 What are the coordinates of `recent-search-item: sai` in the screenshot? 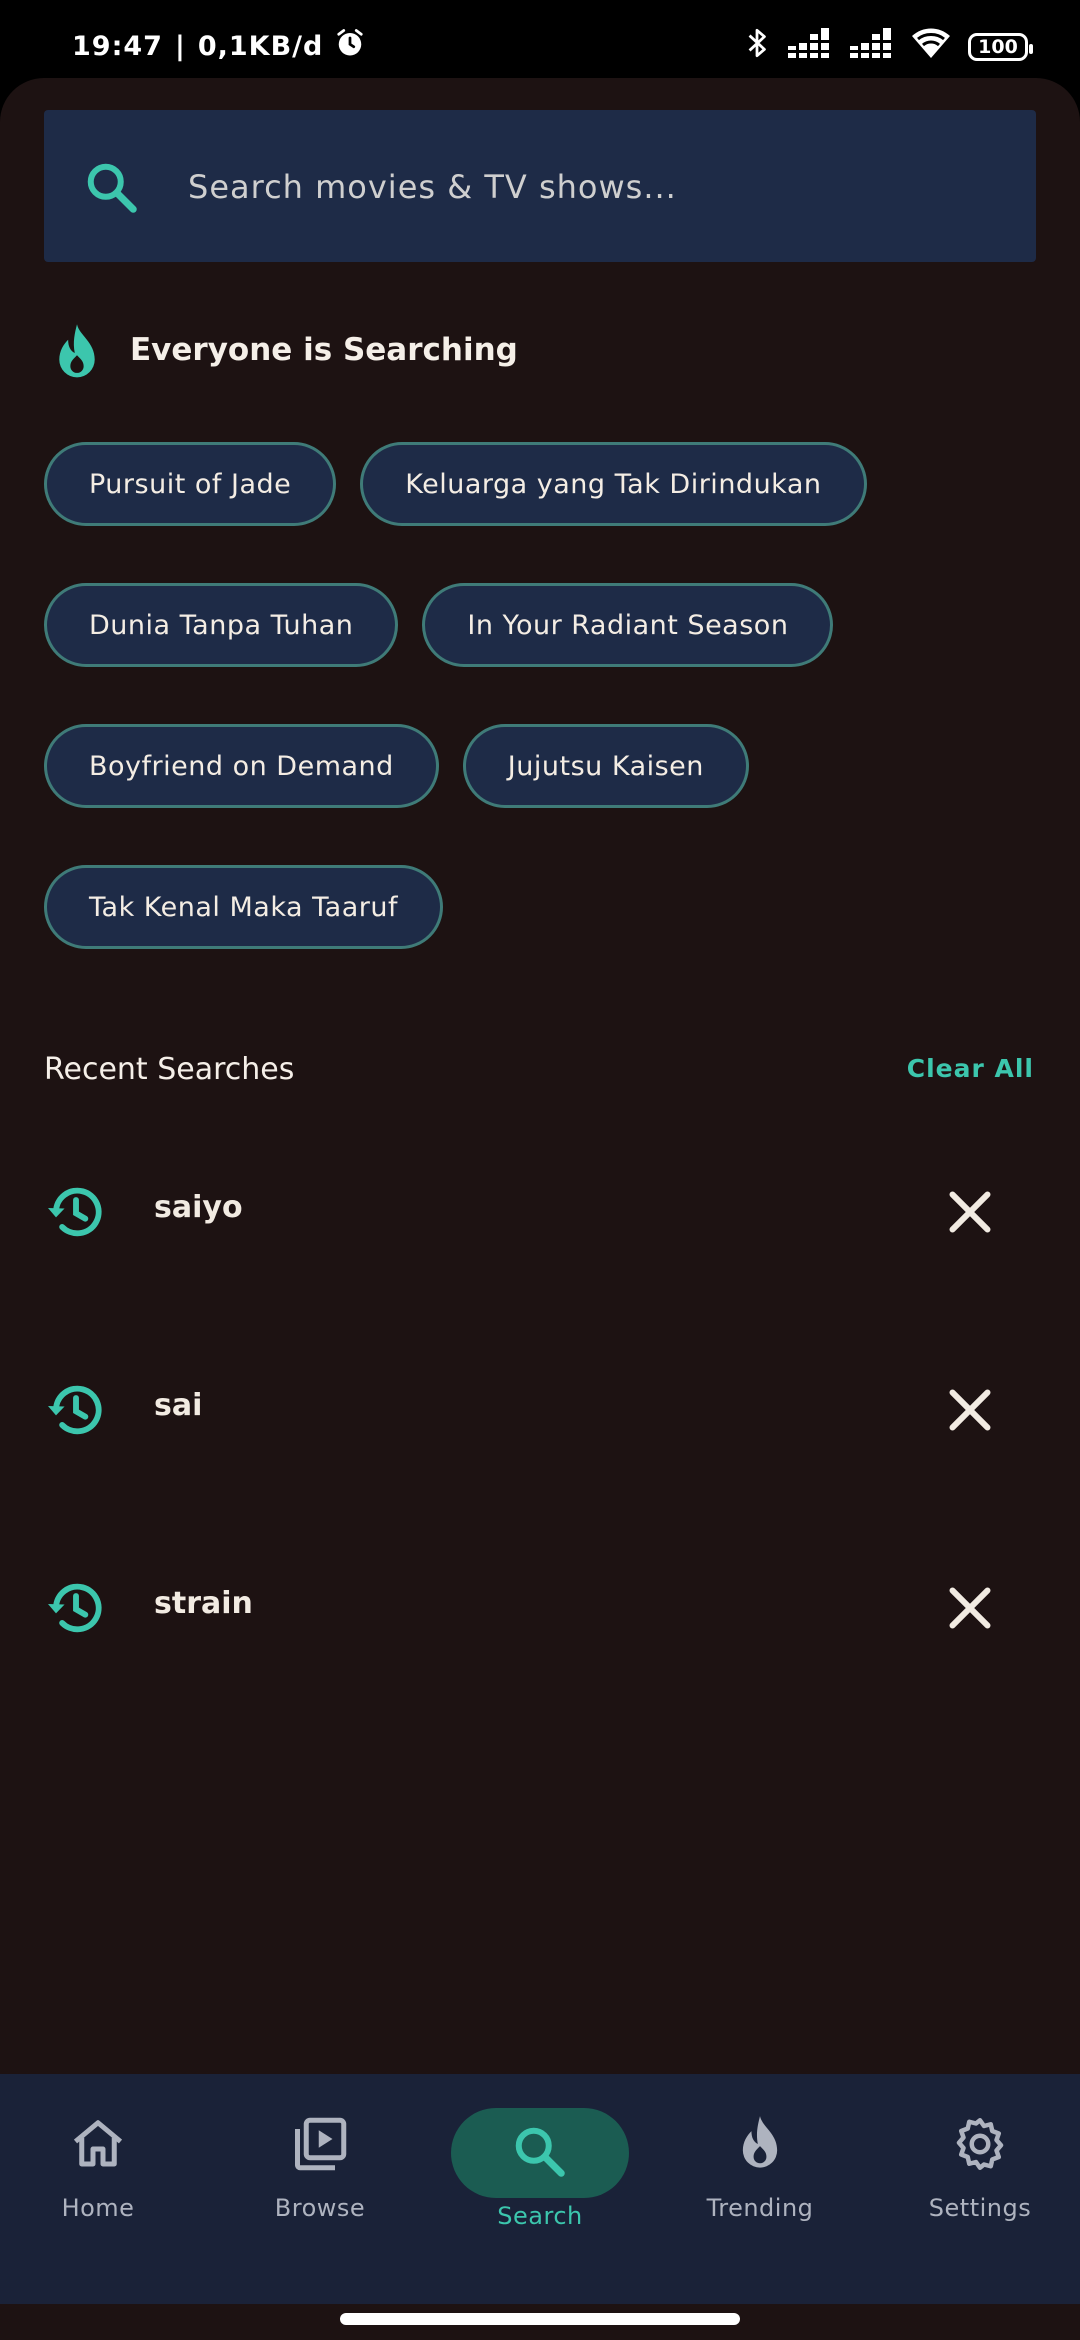 It's located at (540, 1408).